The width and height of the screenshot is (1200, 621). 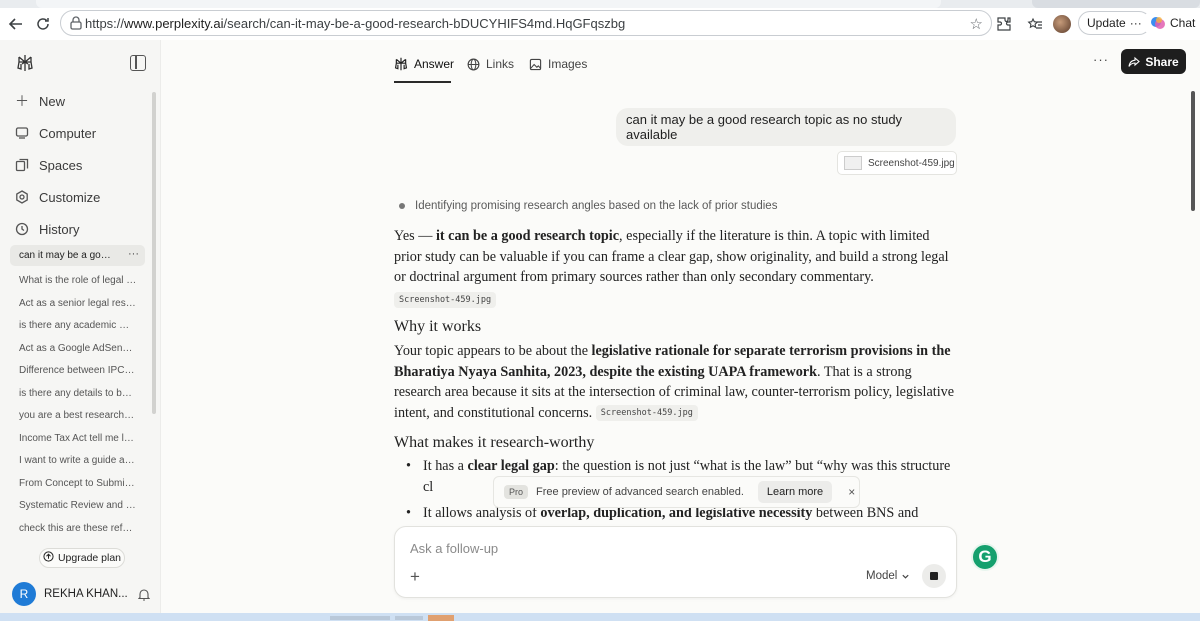 I want to click on collapse-sidebar-icon, so click(x=138, y=63).